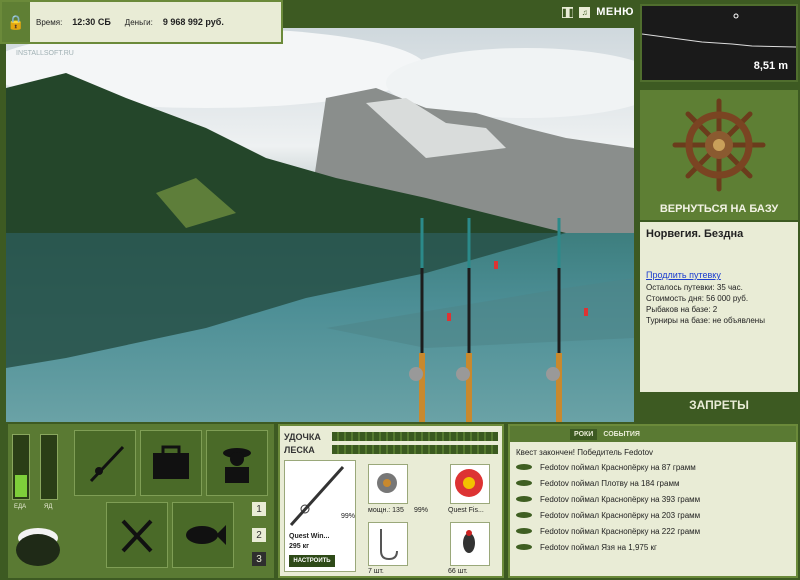  What do you see at coordinates (770, 66) in the screenshot?
I see `depth-value: 8,51 m` at bounding box center [770, 66].